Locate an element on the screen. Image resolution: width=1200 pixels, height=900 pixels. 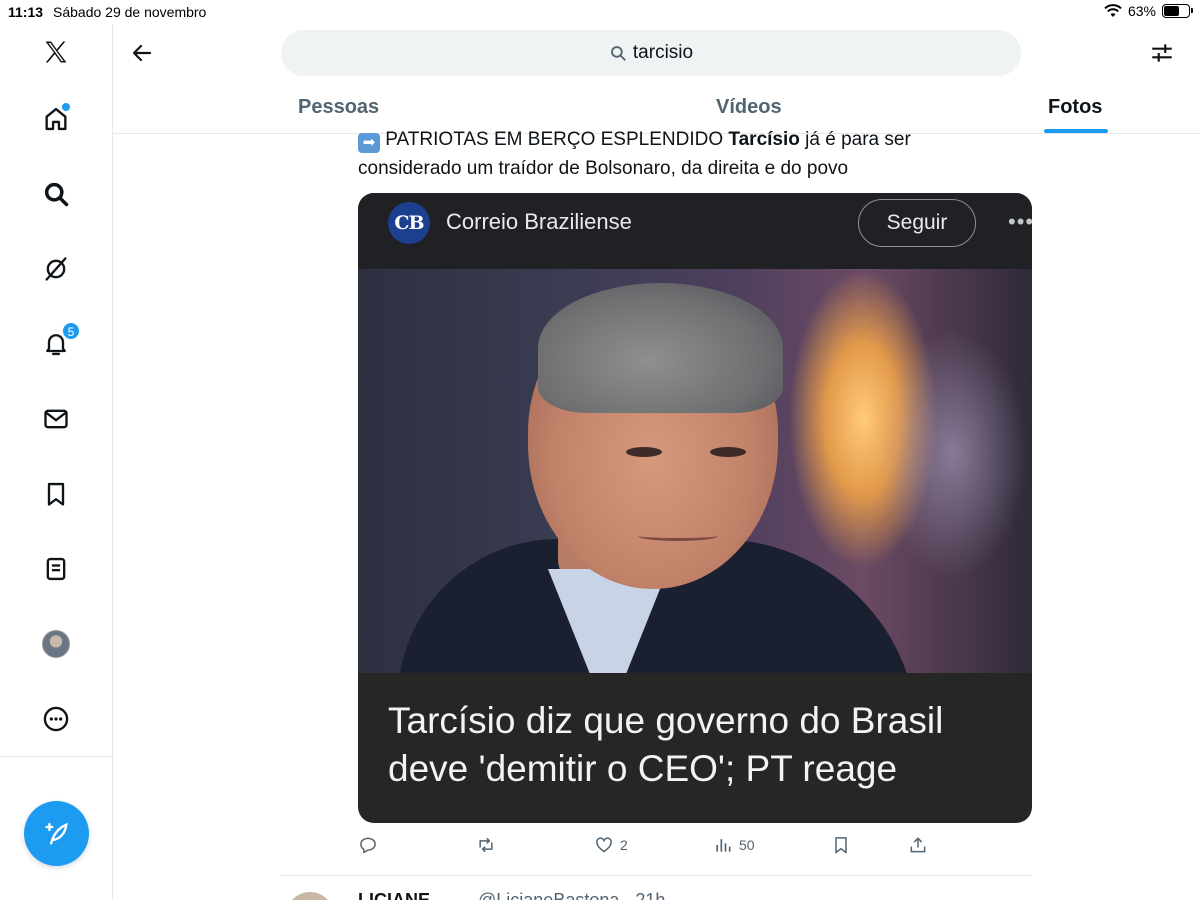
nav-profile is located at coordinates (56, 644).